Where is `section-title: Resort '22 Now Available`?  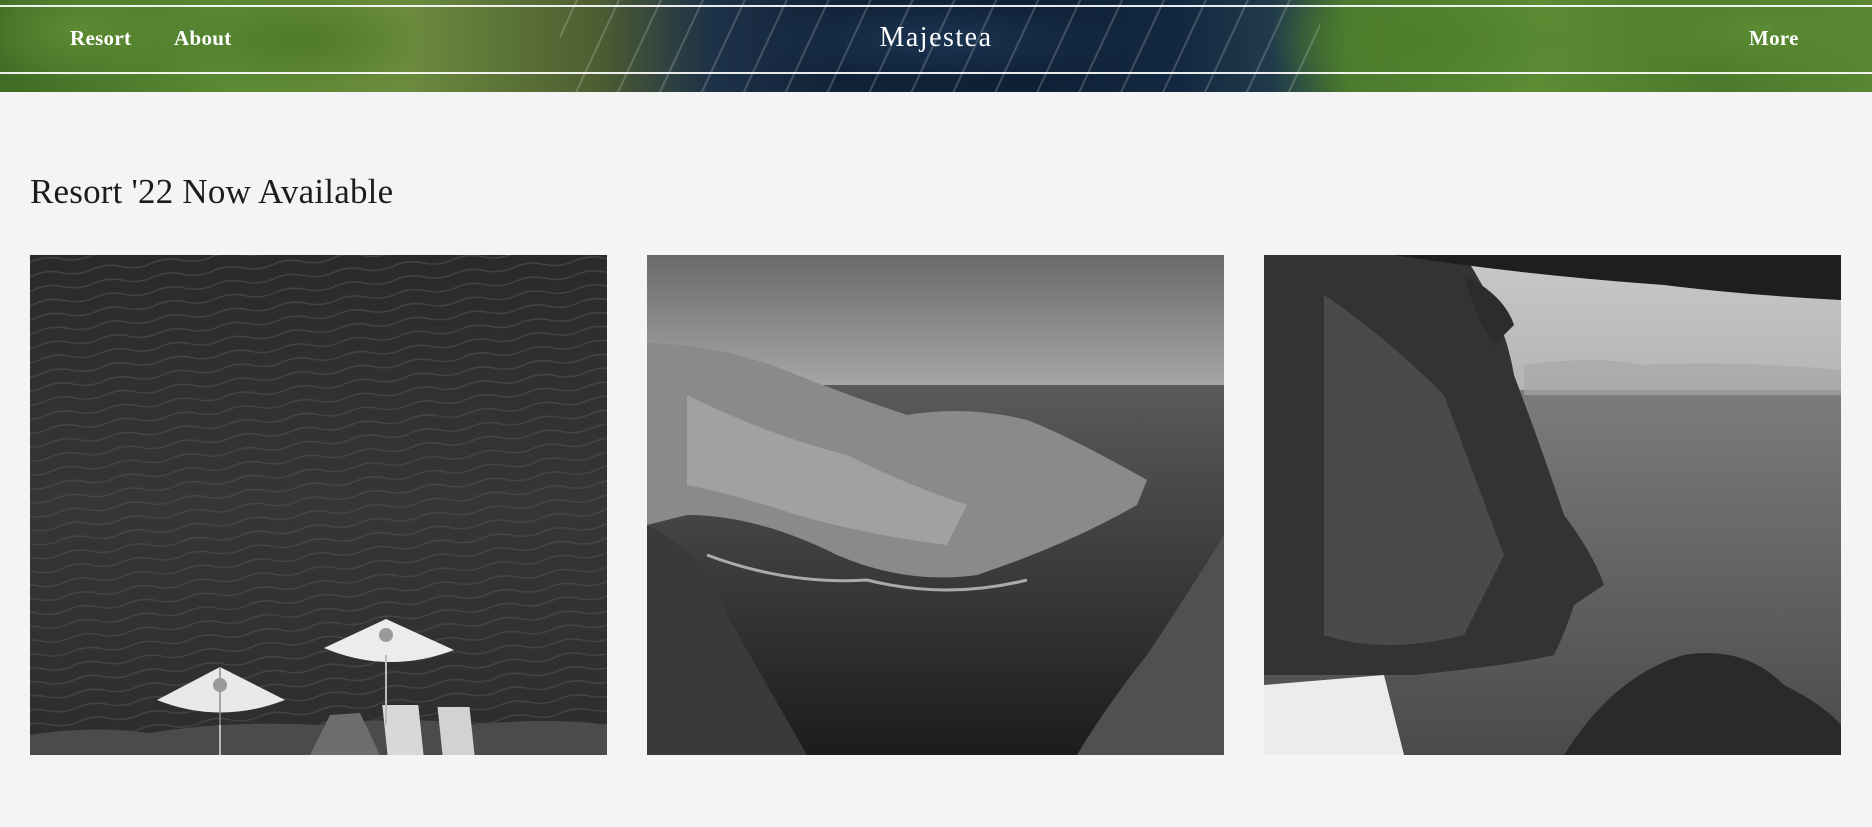
section-title: Resort '22 Now Available is located at coordinates (212, 191).